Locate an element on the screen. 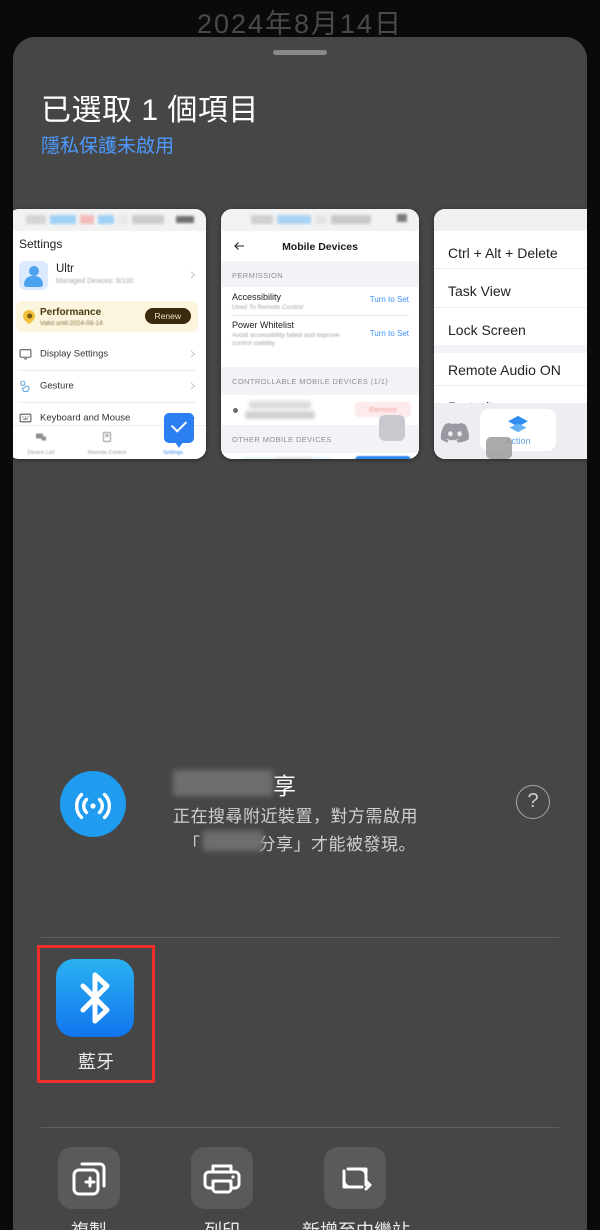 This screenshot has height=1230, width=600. question-mark-icon: ? is located at coordinates (533, 801).